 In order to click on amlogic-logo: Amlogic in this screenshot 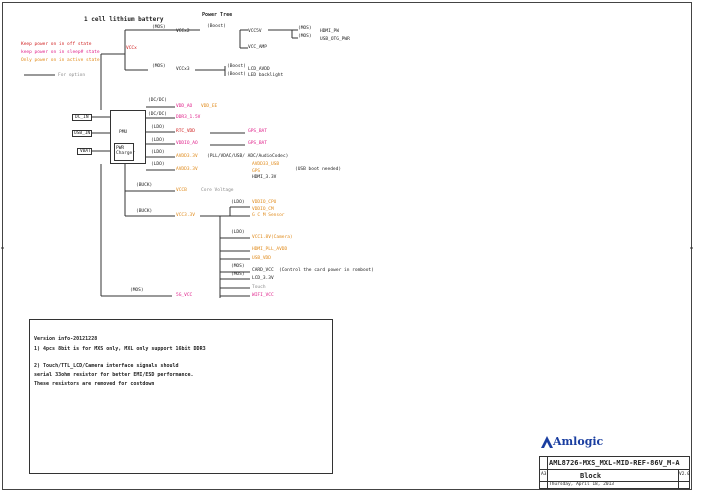, I will do `click(585, 442)`.